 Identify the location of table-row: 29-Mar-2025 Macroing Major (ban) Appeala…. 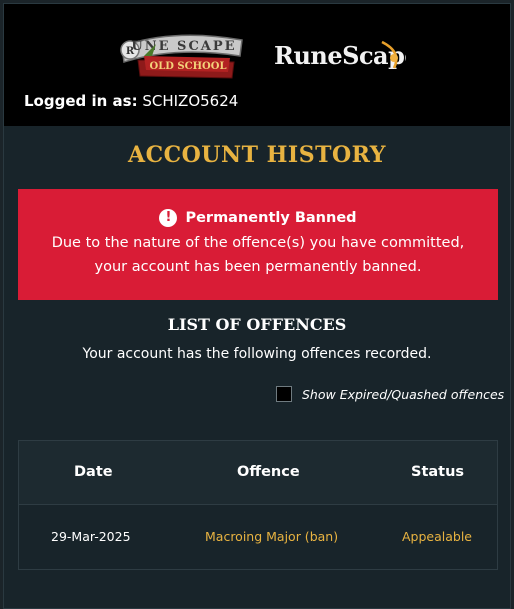
(258, 537).